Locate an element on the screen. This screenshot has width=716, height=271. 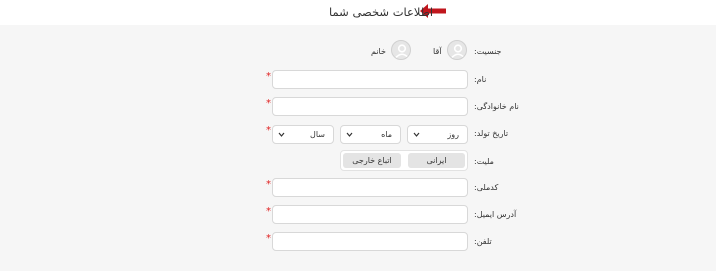
nationality-foreign-button: اتباع خارجی is located at coordinates (372, 160).